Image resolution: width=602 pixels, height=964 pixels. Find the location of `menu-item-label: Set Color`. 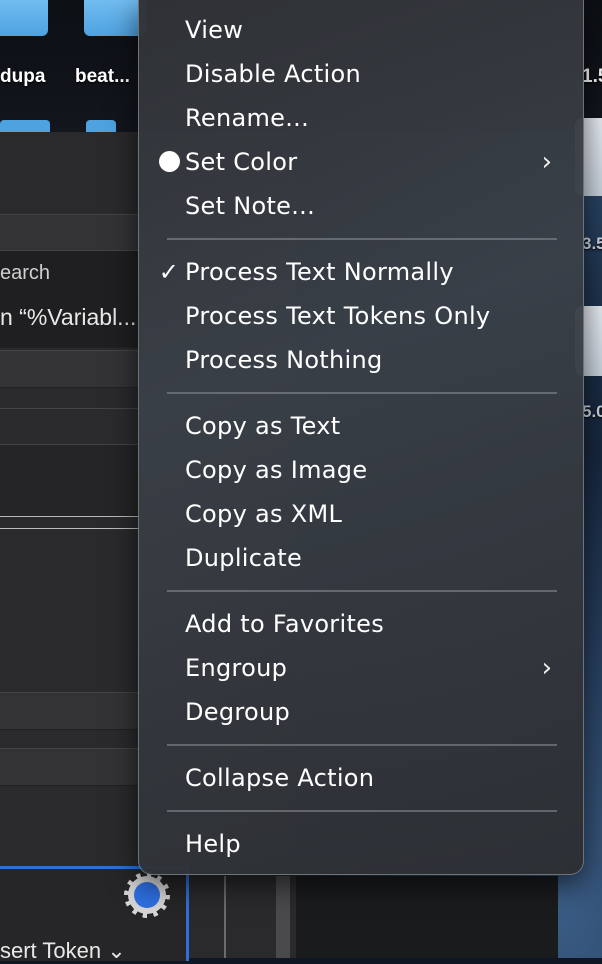

menu-item-label: Set Color is located at coordinates (241, 162).